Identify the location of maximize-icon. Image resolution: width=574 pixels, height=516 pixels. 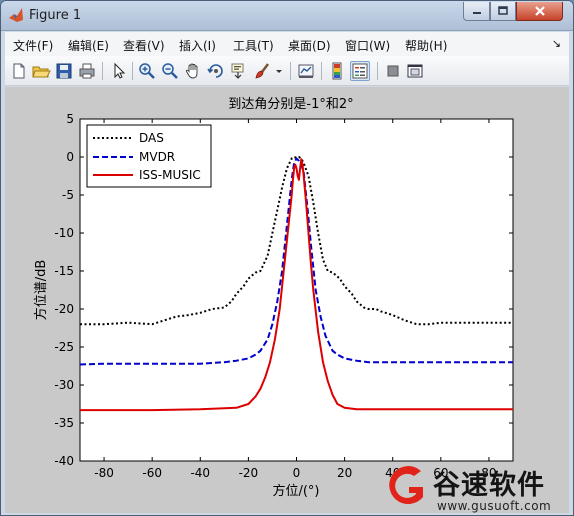
(503, 10).